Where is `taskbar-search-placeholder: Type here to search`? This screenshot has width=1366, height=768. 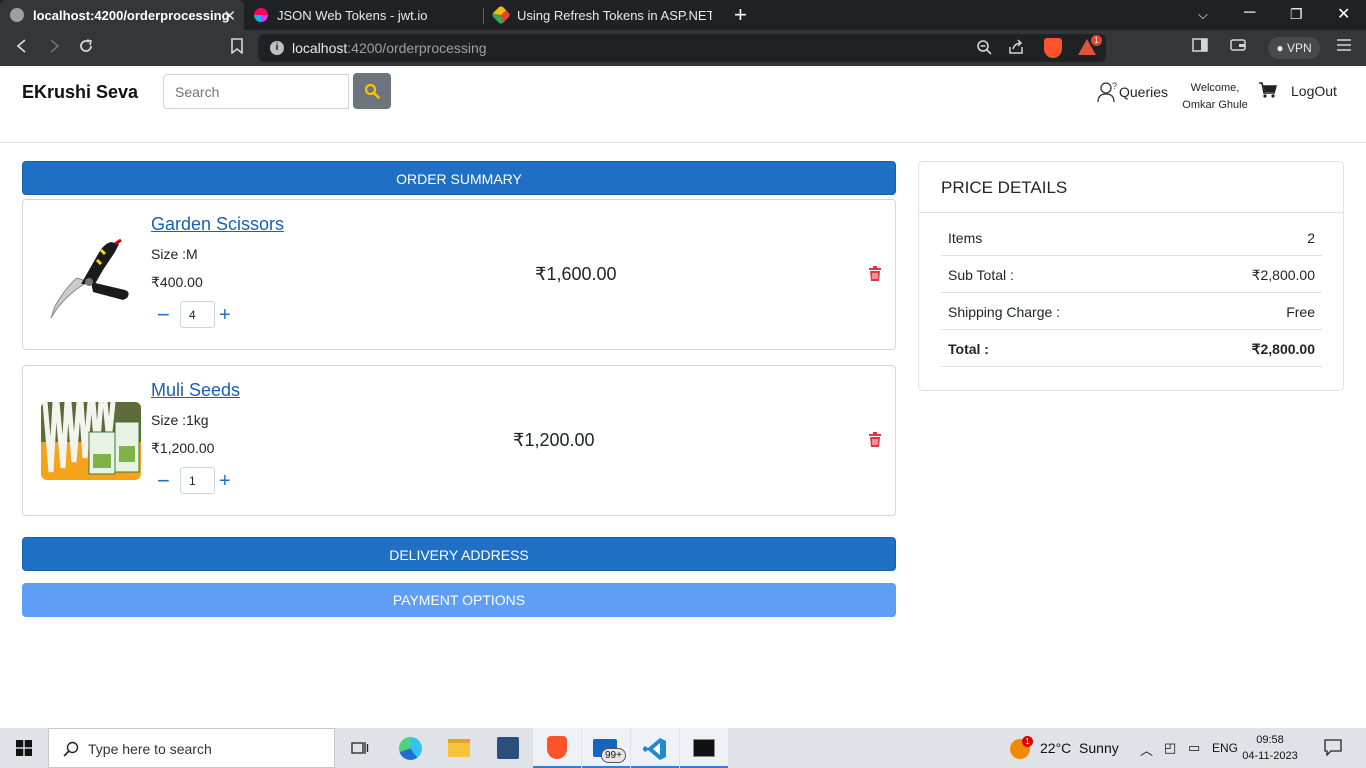
taskbar-search-placeholder: Type here to search is located at coordinates (150, 749).